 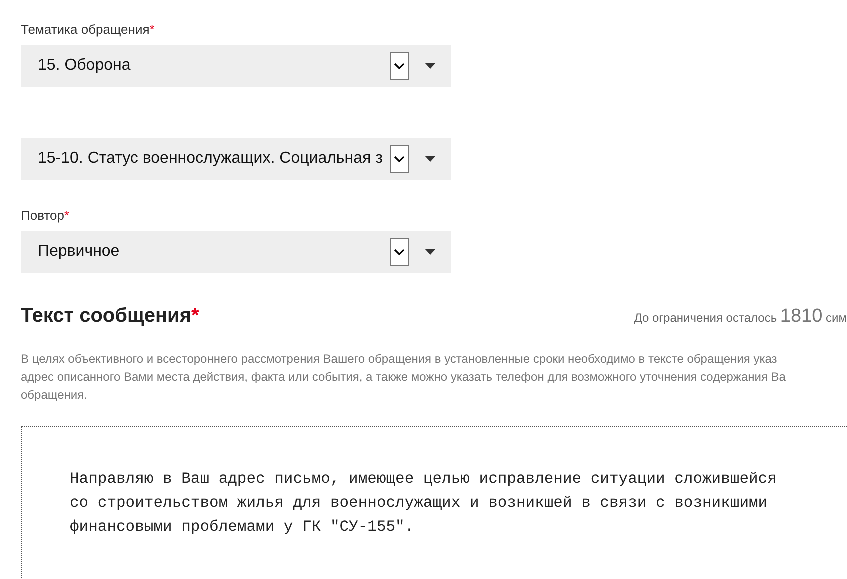 What do you see at coordinates (110, 316) in the screenshot?
I see `section-title: Текст сообщения*` at bounding box center [110, 316].